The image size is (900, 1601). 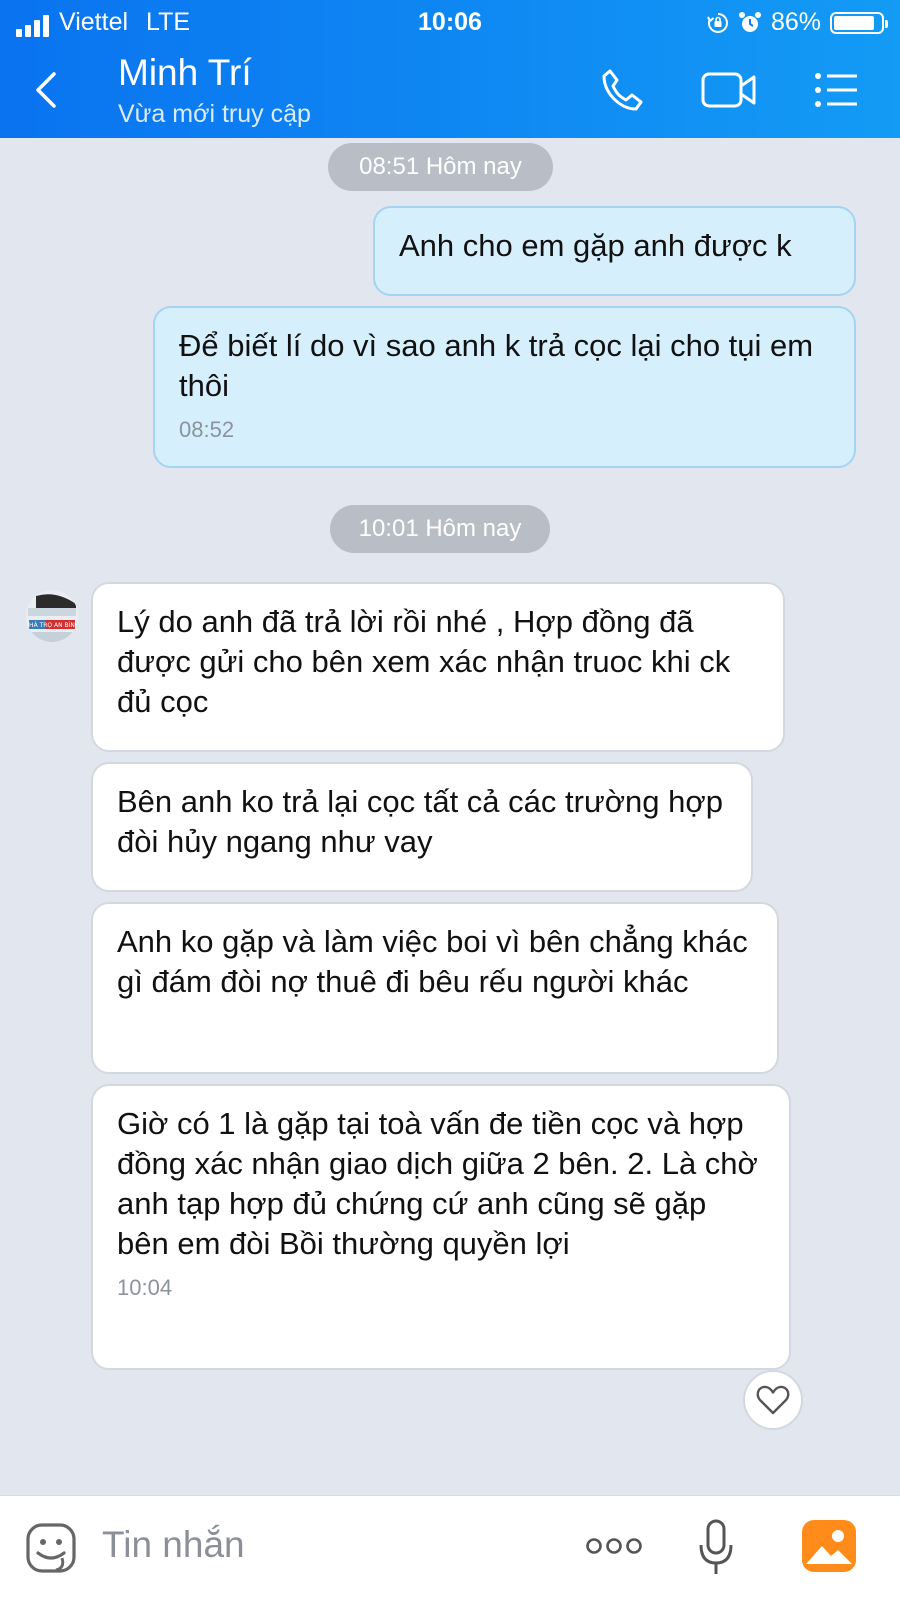 What do you see at coordinates (450, 23) in the screenshot?
I see `status-bar: Viettel LTE 10:06 86%` at bounding box center [450, 23].